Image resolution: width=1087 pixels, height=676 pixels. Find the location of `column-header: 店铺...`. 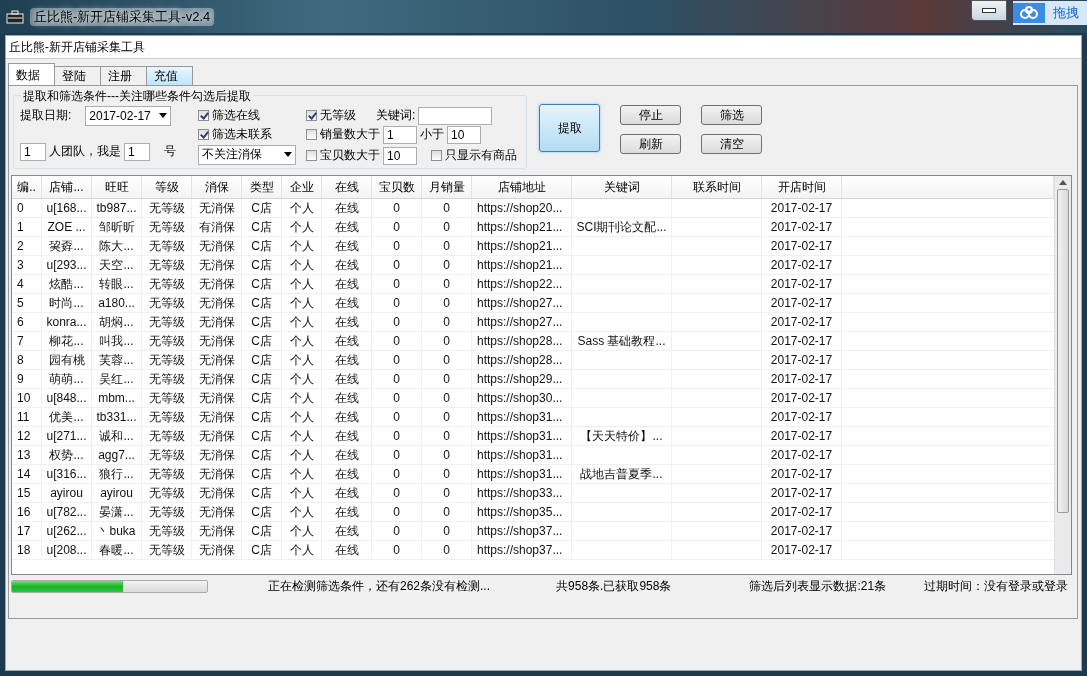

column-header: 店铺... is located at coordinates (67, 187).